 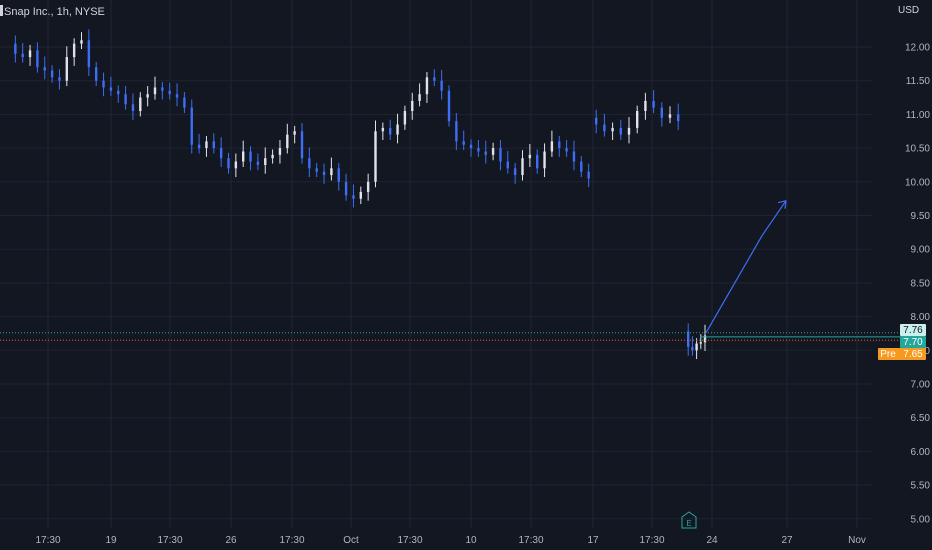 What do you see at coordinates (917, 149) in the screenshot?
I see `y-tick-label: 10.50` at bounding box center [917, 149].